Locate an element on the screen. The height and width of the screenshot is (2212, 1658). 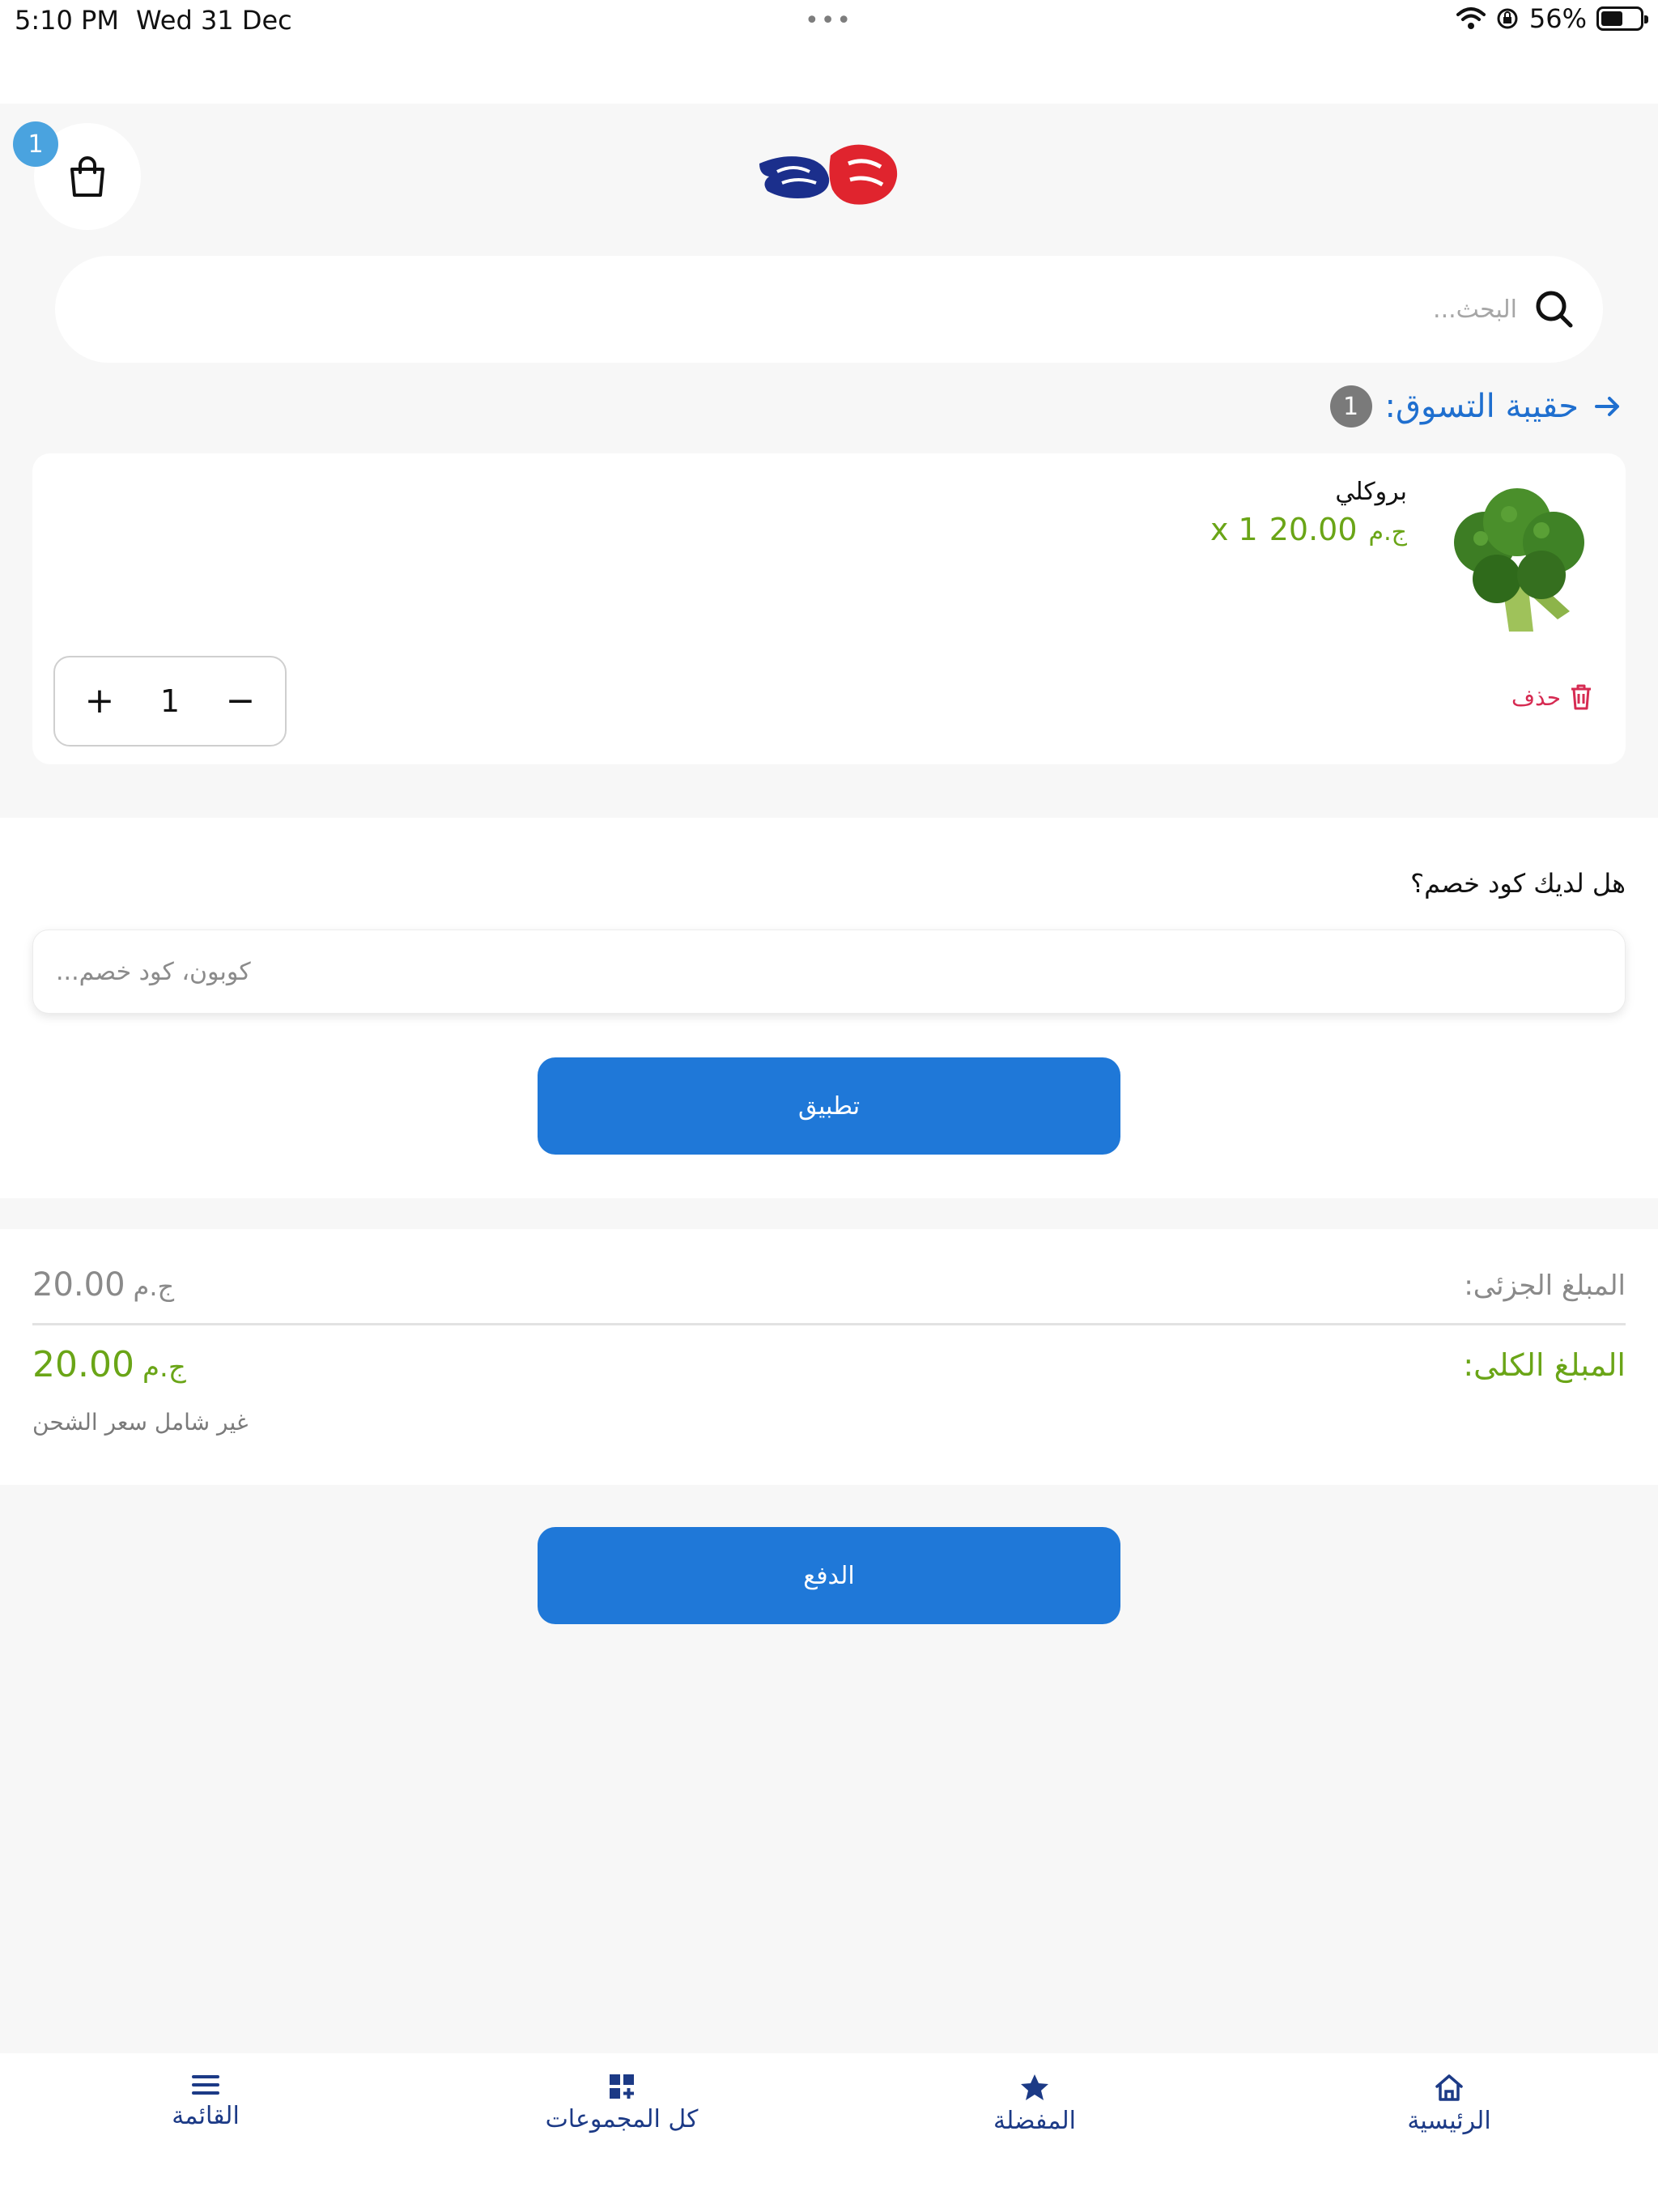
cart-title: حقيبة التسوق: is located at coordinates (1481, 406).